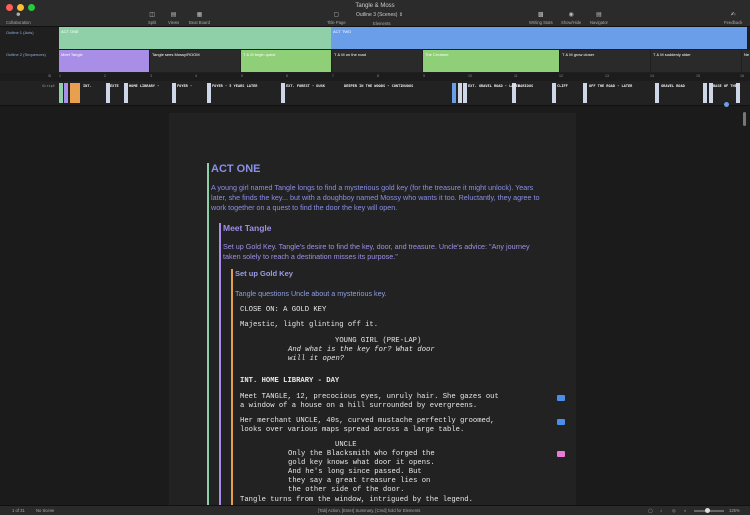  Describe the element at coordinates (650, 510) in the screenshot. I see `timer-icon: ◯` at that location.